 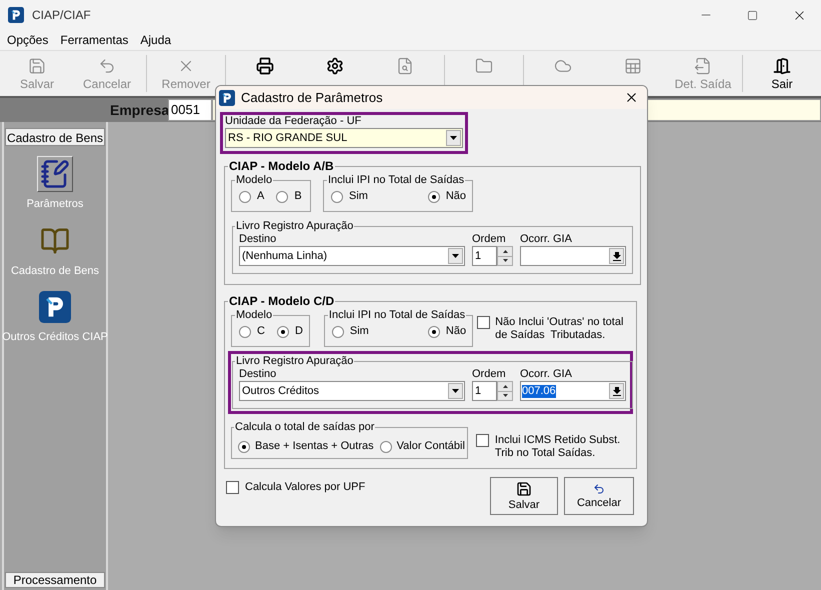 What do you see at coordinates (305, 427) in the screenshot?
I see `group-label: Calcula o total de saídas por` at bounding box center [305, 427].